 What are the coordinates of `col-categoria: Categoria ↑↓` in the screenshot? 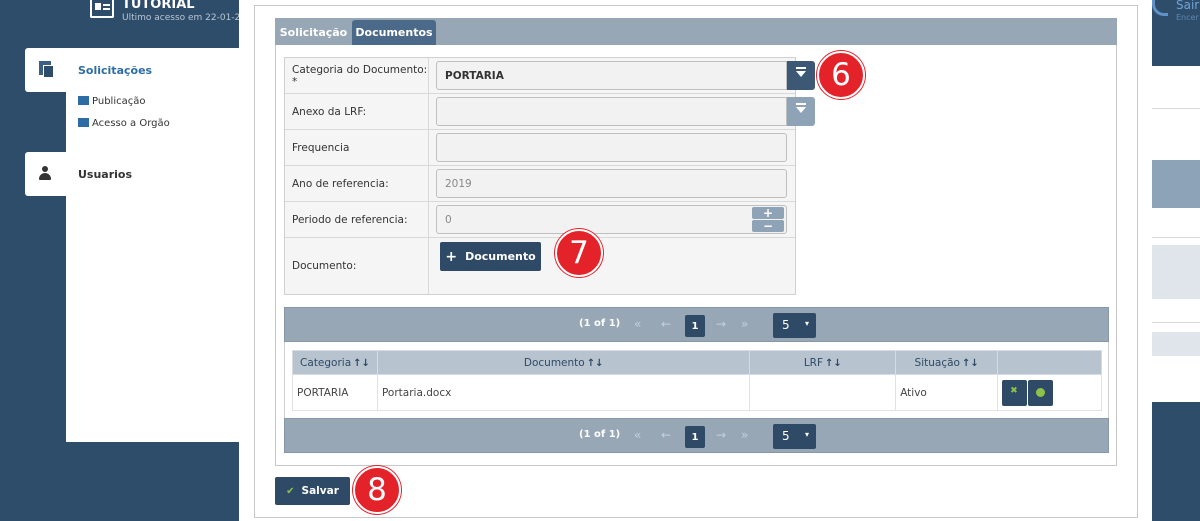 It's located at (335, 362).